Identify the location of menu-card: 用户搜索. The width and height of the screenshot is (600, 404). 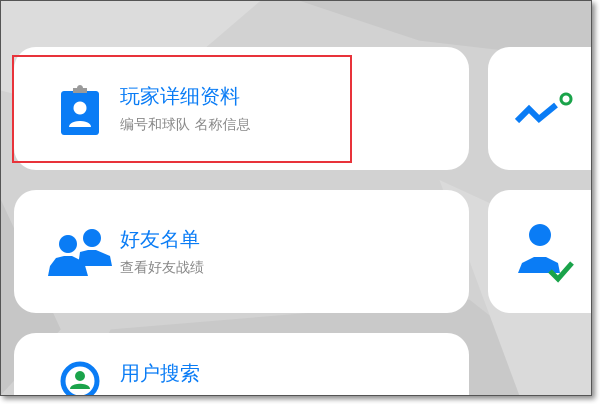
(241, 364).